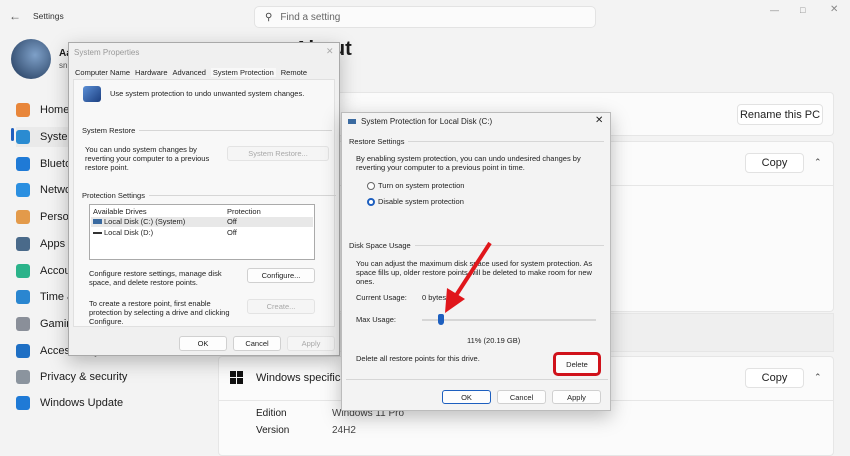 The image size is (850, 456). Describe the element at coordinates (468, 277) in the screenshot. I see `red-arrow-annotation` at that location.